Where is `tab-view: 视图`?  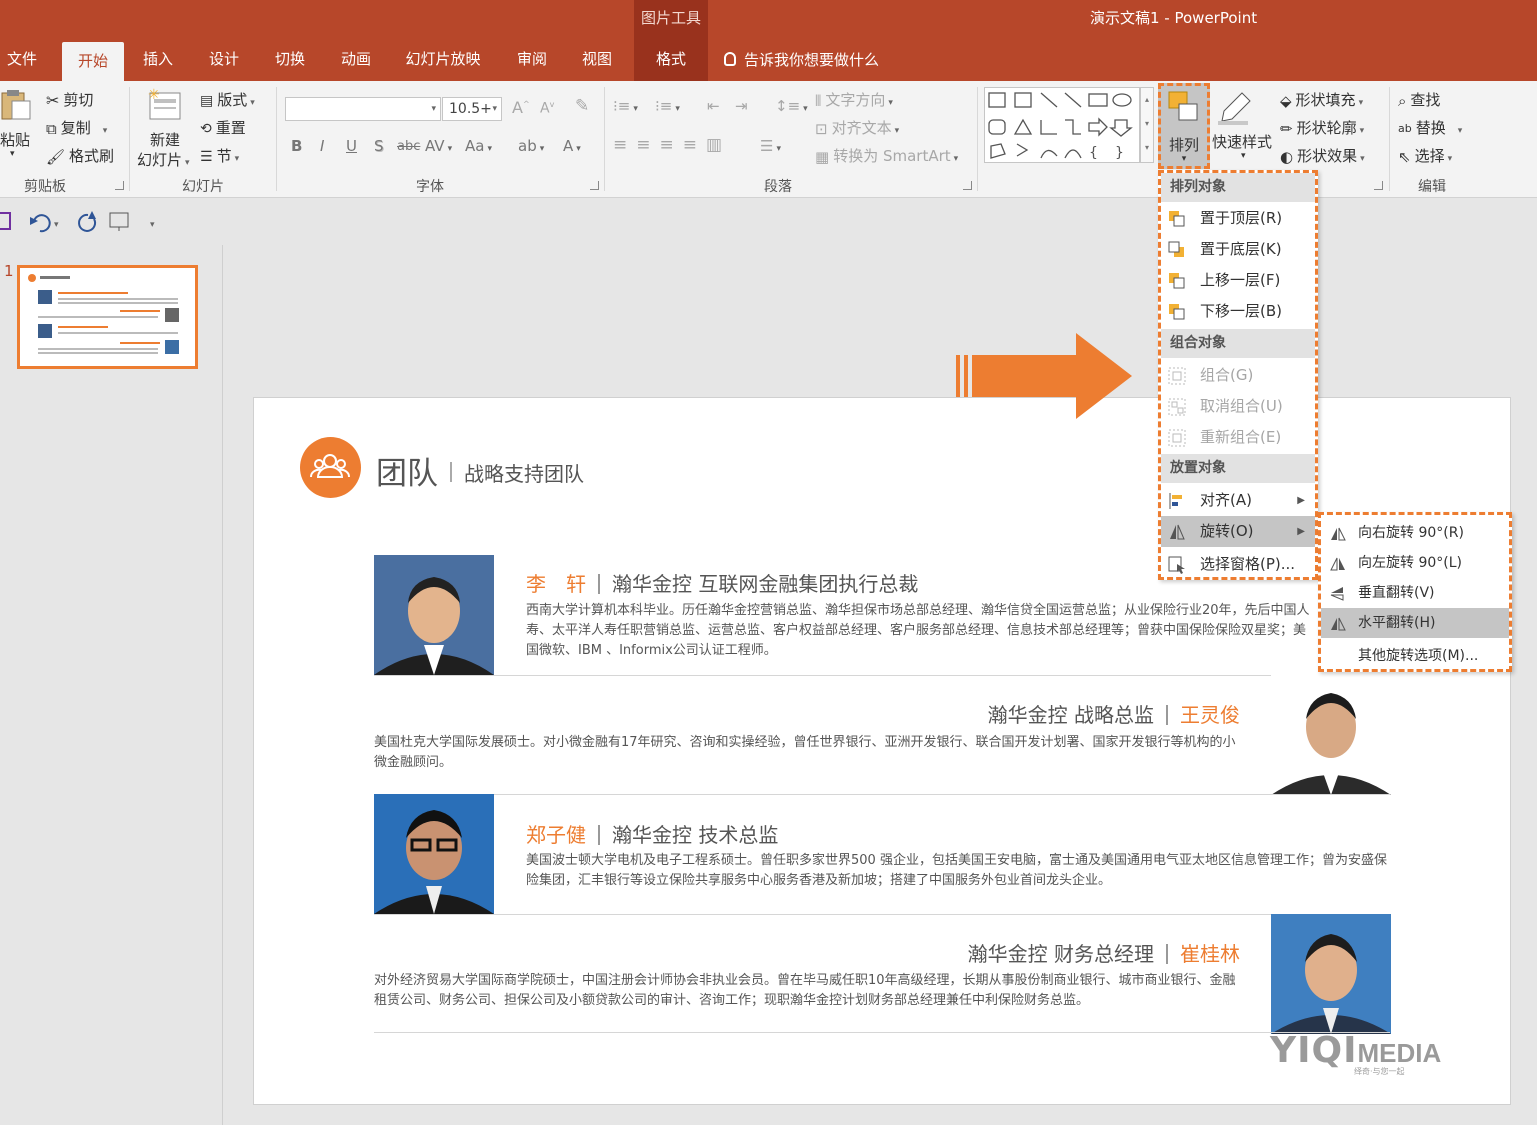
tab-view: 视图 is located at coordinates (597, 60).